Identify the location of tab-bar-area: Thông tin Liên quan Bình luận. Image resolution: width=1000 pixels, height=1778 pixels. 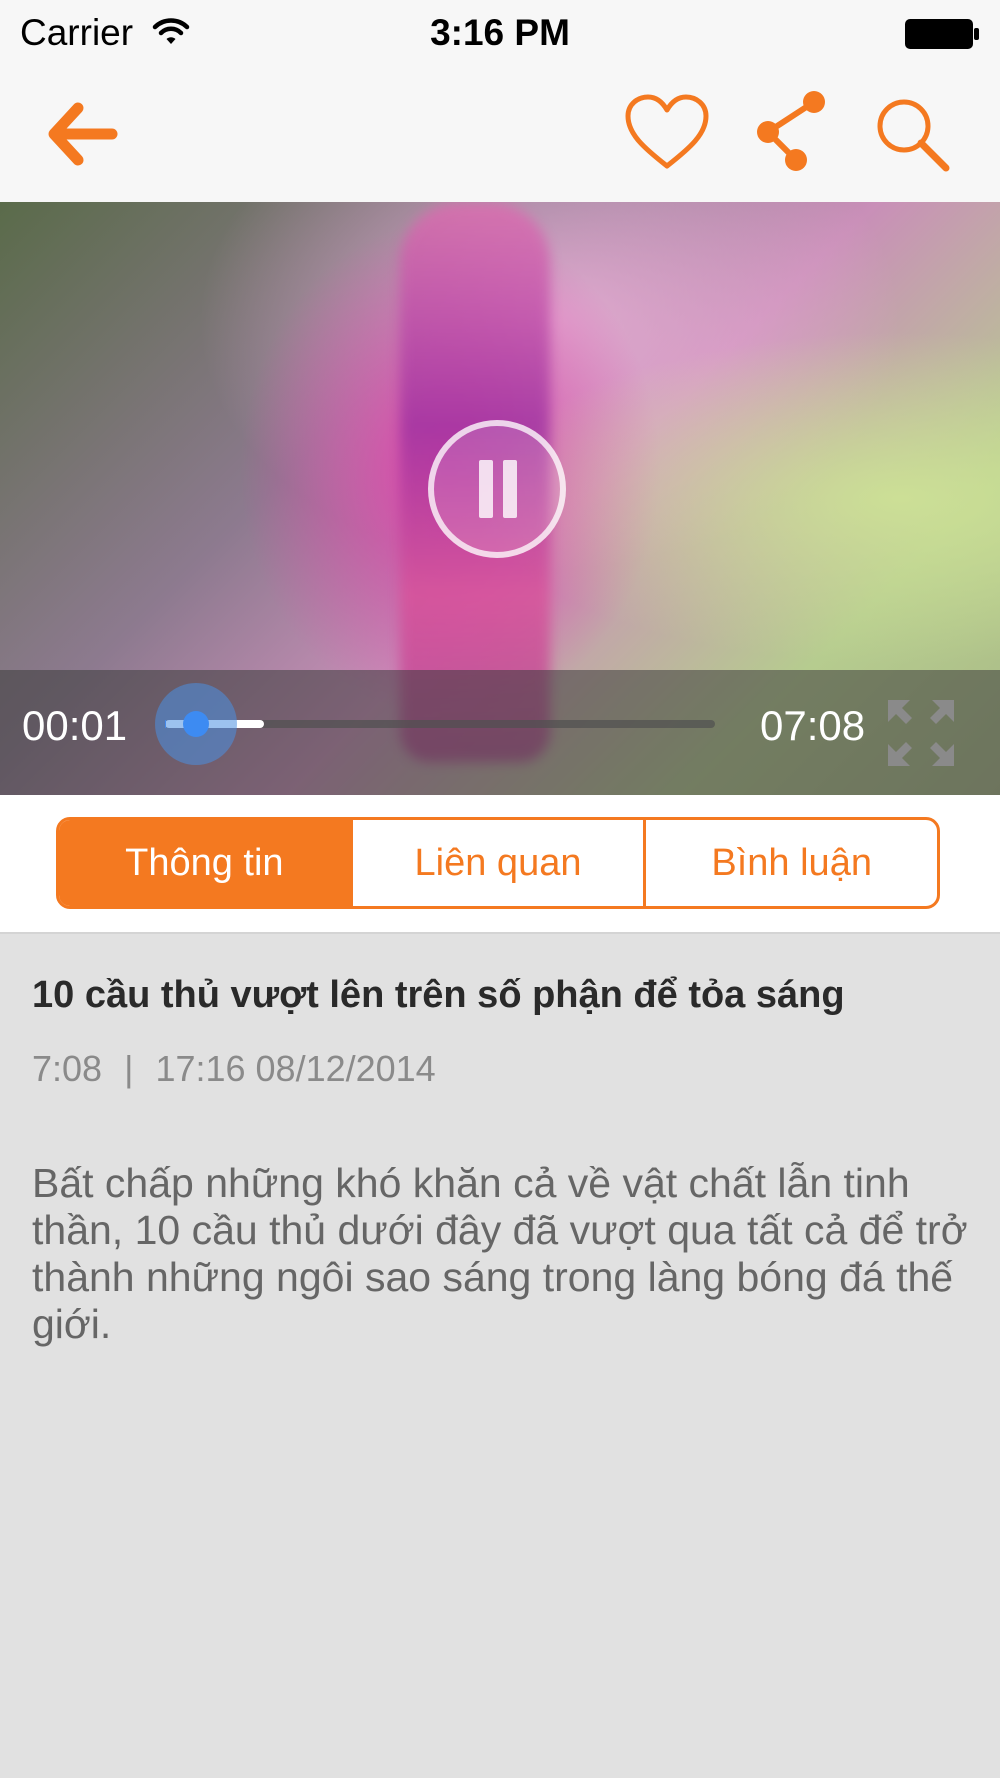
(500, 864).